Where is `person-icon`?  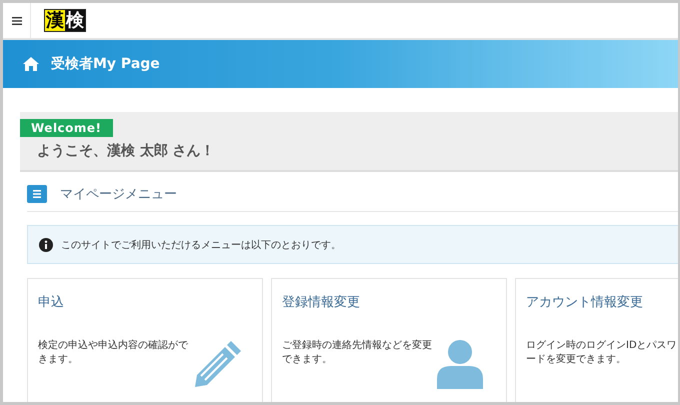 person-icon is located at coordinates (460, 364).